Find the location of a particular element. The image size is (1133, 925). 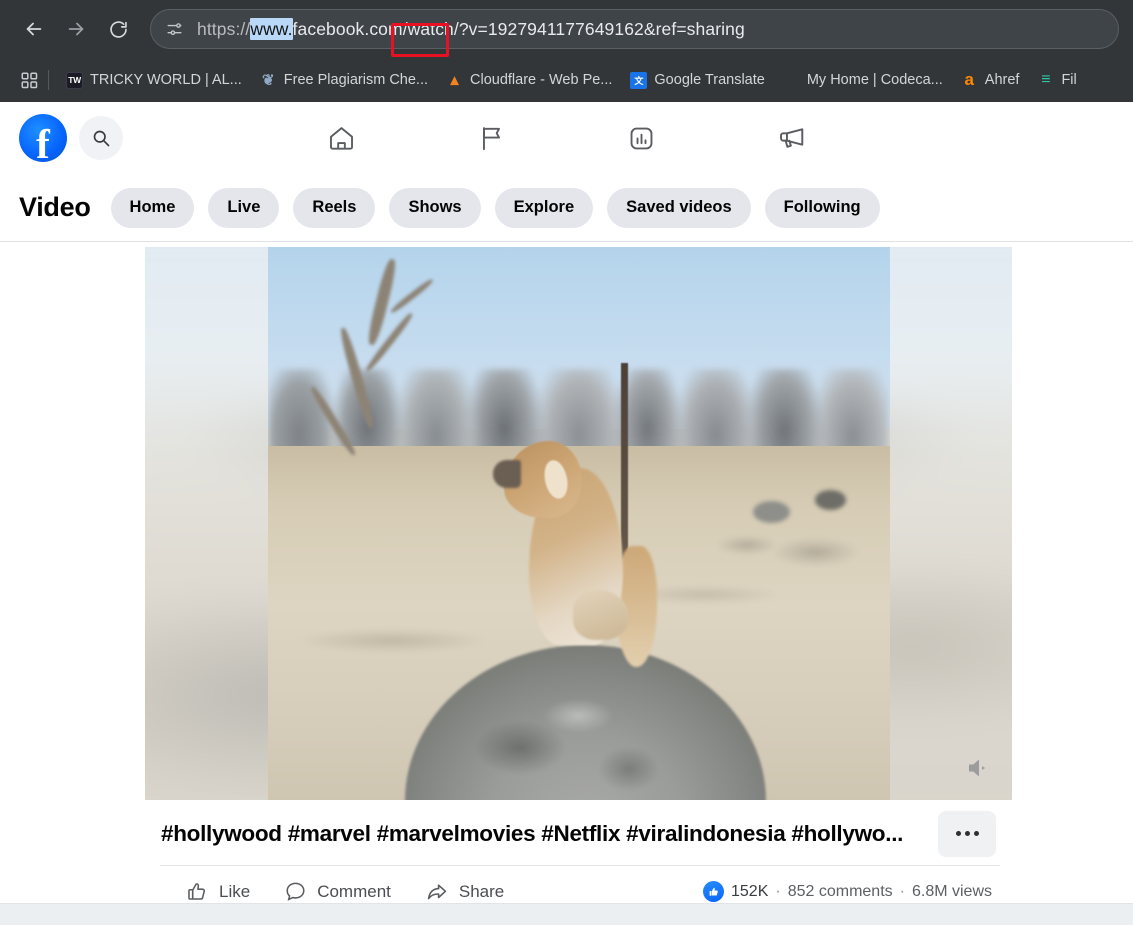

animal-snout is located at coordinates (507, 473).